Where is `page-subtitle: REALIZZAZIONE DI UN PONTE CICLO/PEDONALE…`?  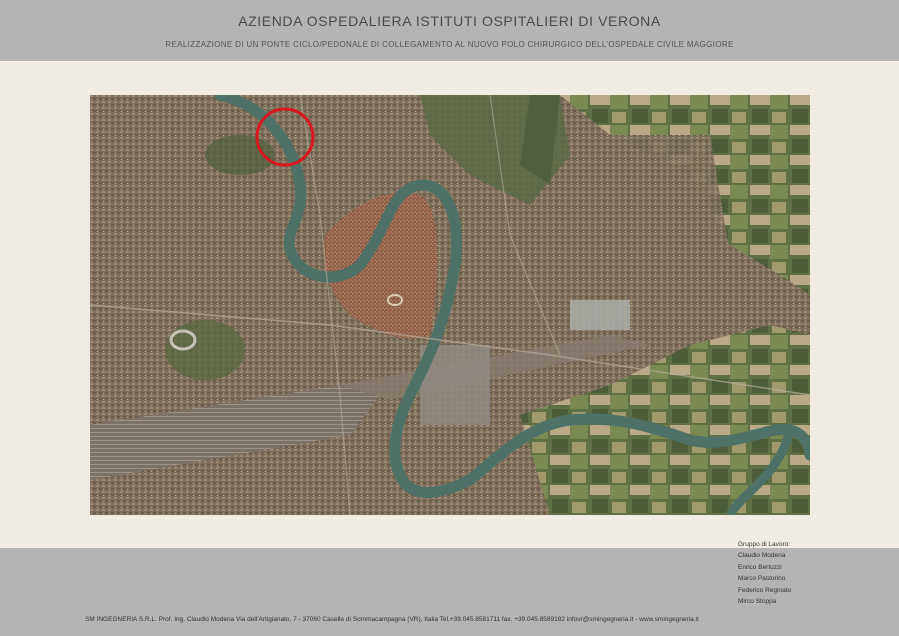 page-subtitle: REALIZZAZIONE DI UN PONTE CICLO/PEDONALE… is located at coordinates (449, 44).